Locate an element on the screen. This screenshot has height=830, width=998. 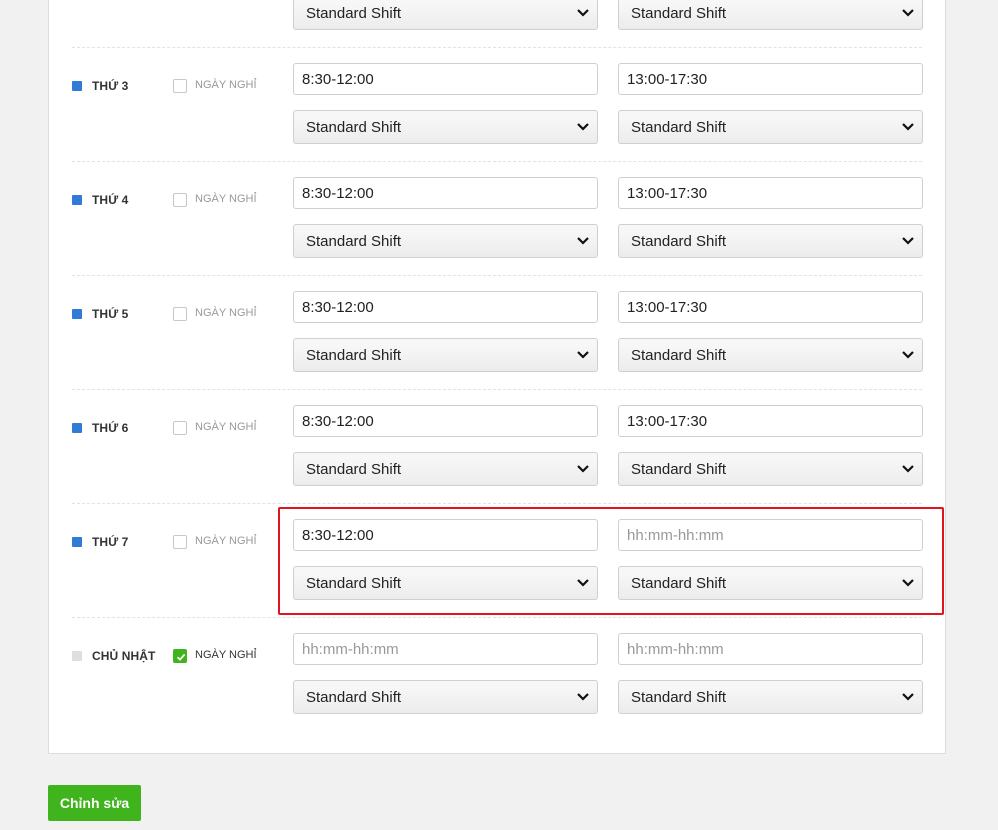
day-name: CHỦ NHẬT is located at coordinates (124, 656).